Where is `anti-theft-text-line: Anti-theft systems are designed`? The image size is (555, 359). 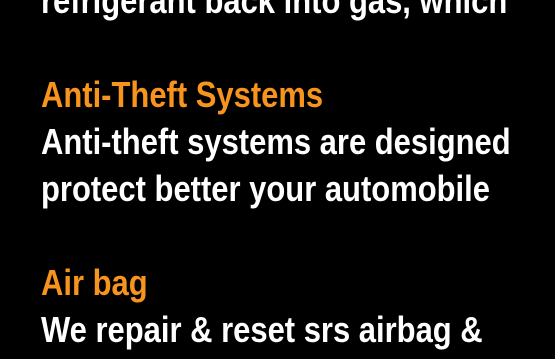
anti-theft-text-line: Anti-theft systems are designed is located at coordinates (276, 141).